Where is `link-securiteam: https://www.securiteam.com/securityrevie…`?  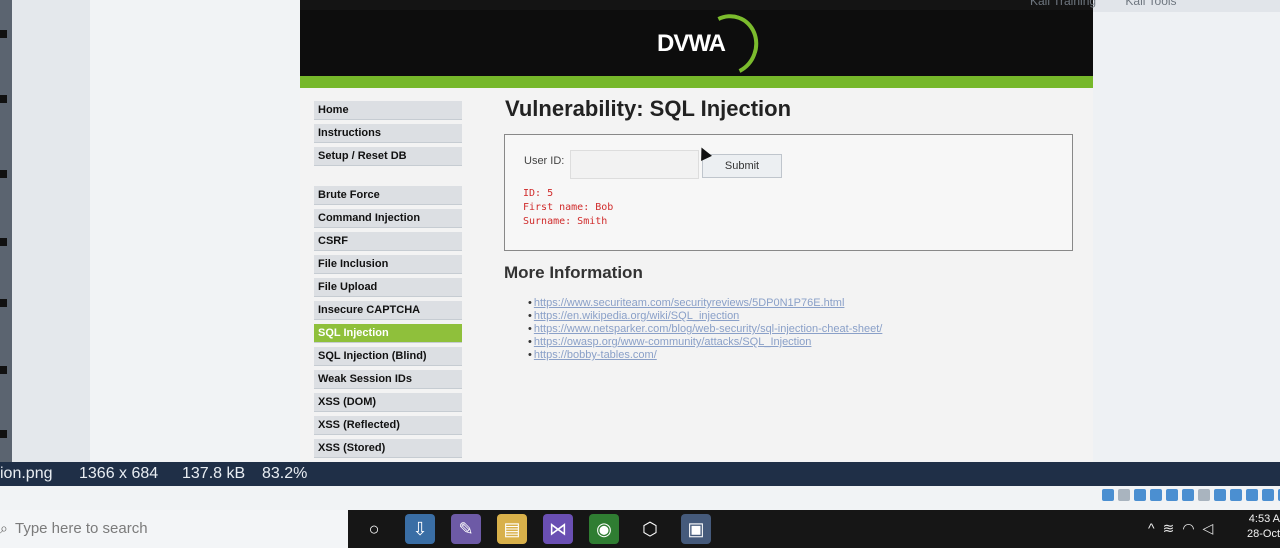 link-securiteam: https://www.securiteam.com/securityrevie… is located at coordinates (705, 303).